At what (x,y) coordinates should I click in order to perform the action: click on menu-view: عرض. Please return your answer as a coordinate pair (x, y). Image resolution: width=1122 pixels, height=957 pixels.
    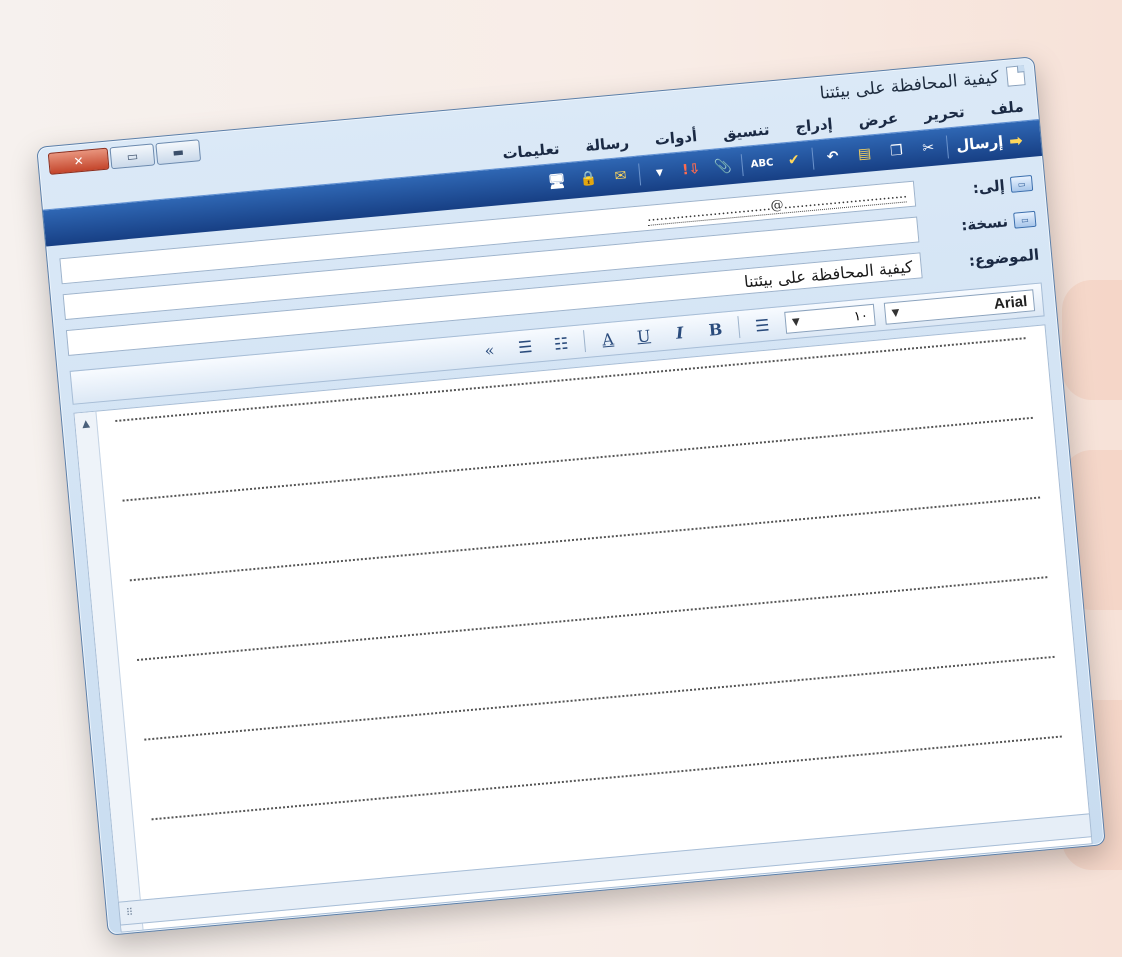
    Looking at the image, I should click on (878, 120).